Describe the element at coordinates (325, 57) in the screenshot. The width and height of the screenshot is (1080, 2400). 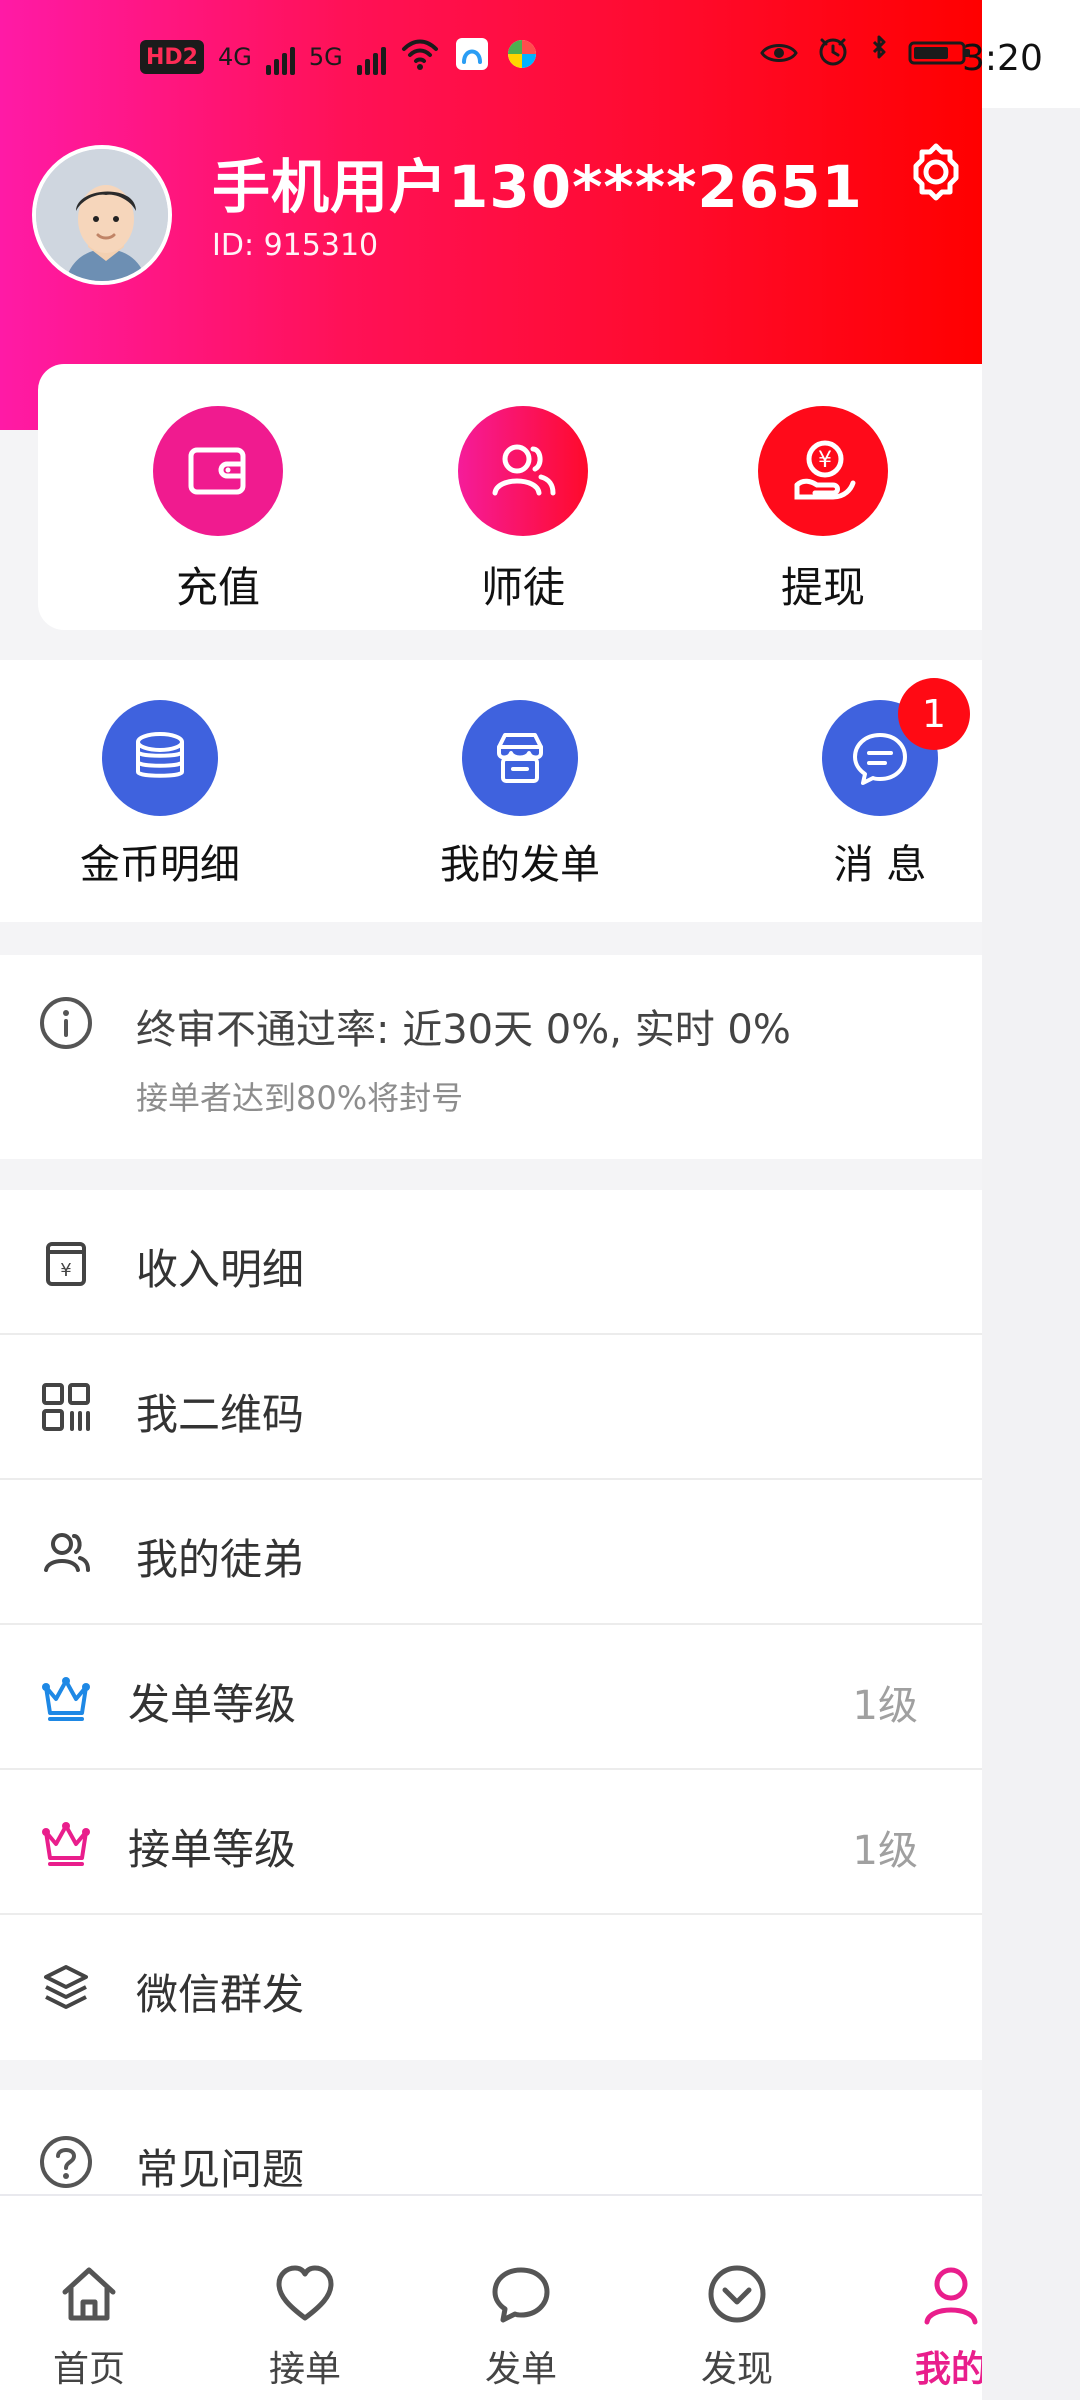
I see `network-5g-label: 5G` at that location.